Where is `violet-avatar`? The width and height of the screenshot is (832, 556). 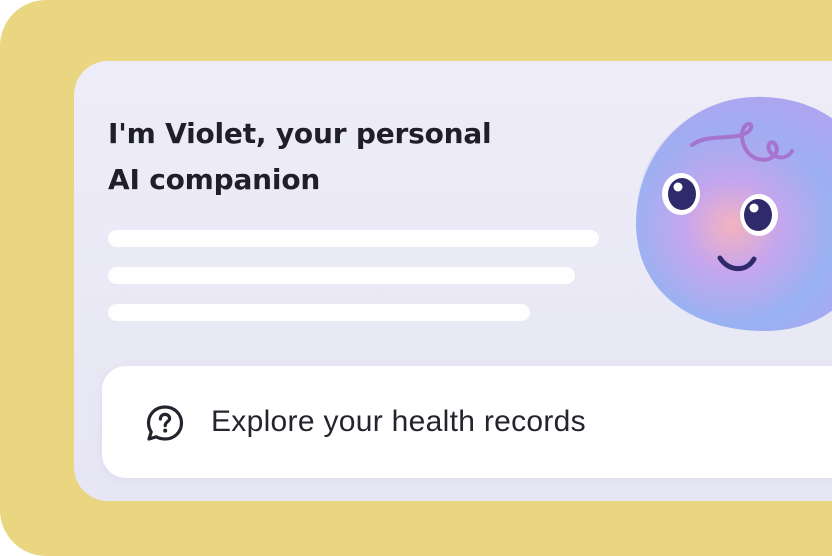 violet-avatar is located at coordinates (733, 213).